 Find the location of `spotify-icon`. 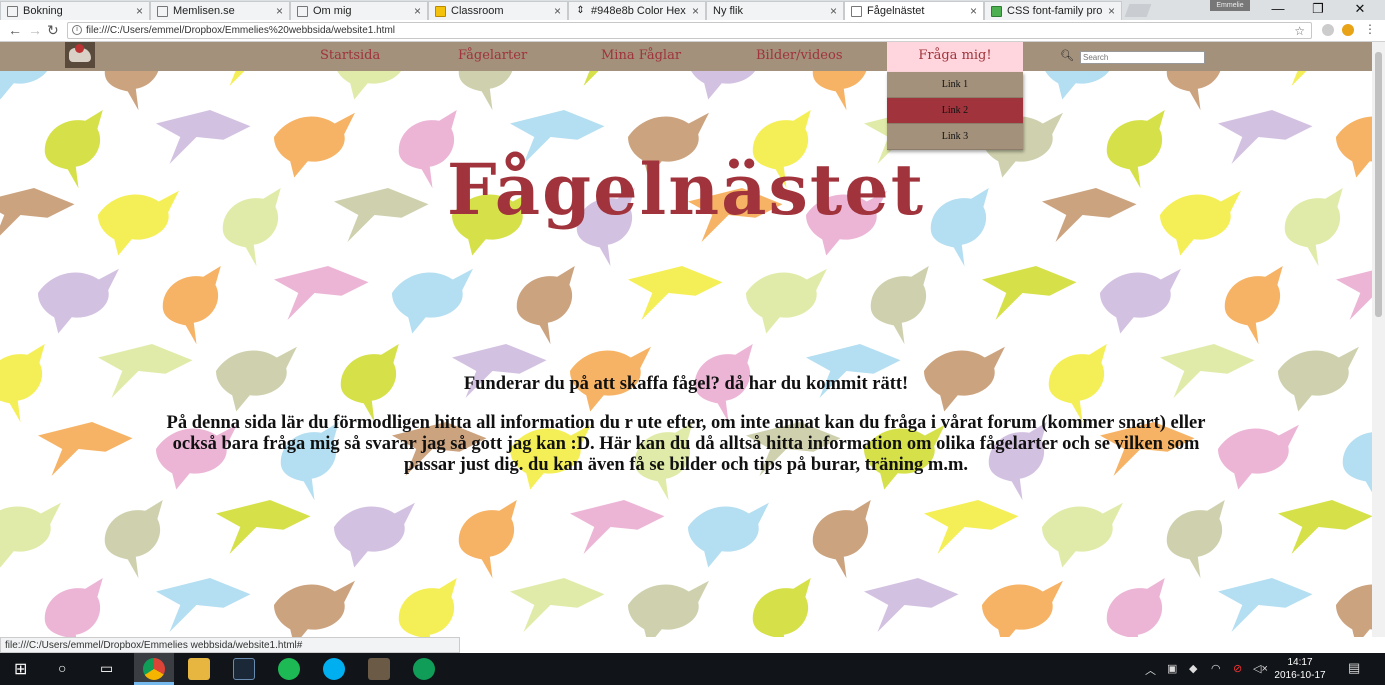

spotify-icon is located at coordinates (289, 669).